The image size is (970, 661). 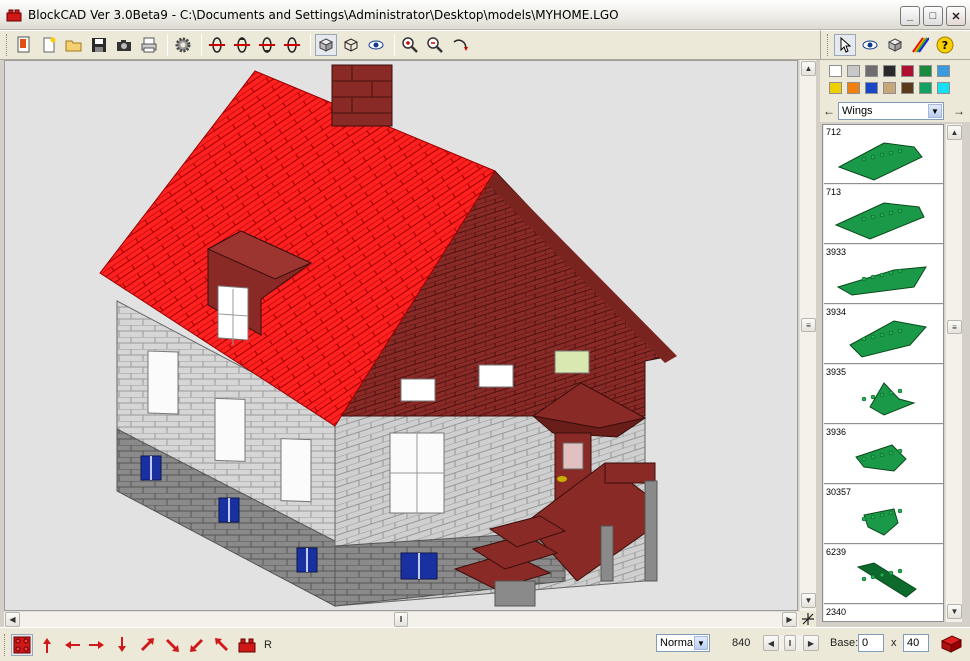 What do you see at coordinates (172, 645) in the screenshot?
I see `move-down-right-icon` at bounding box center [172, 645].